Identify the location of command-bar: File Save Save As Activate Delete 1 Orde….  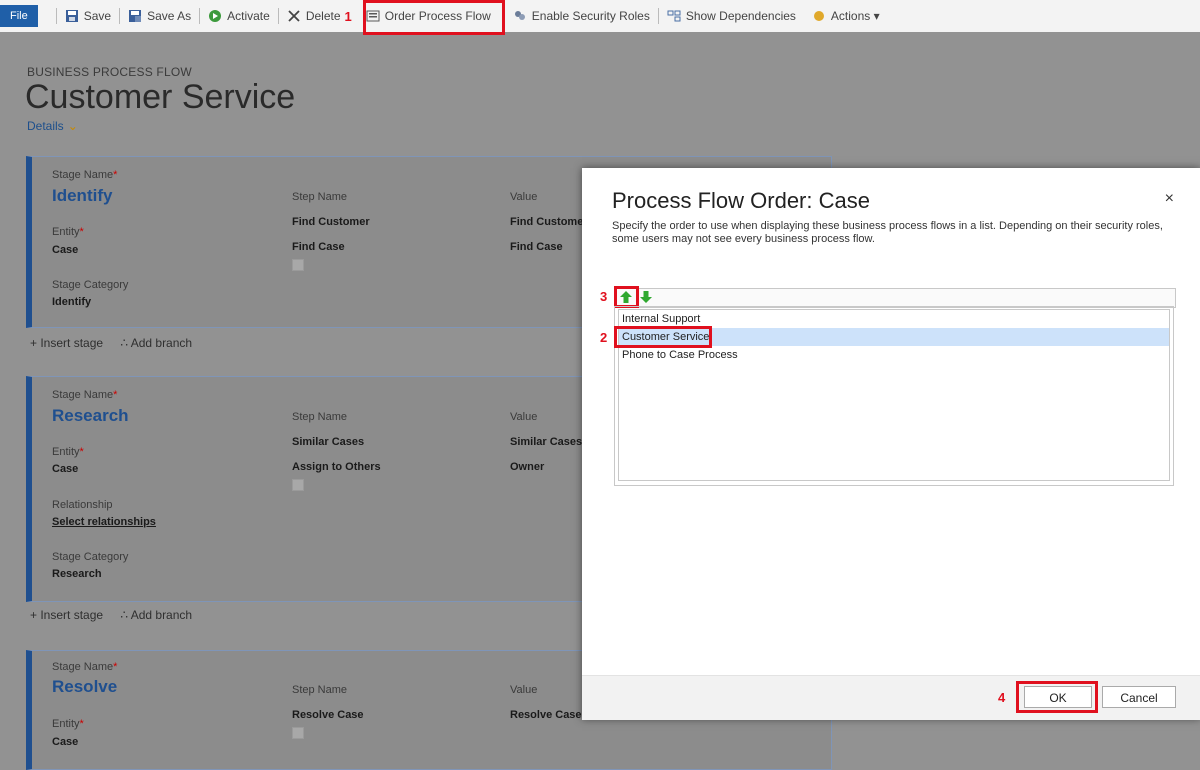
(600, 16).